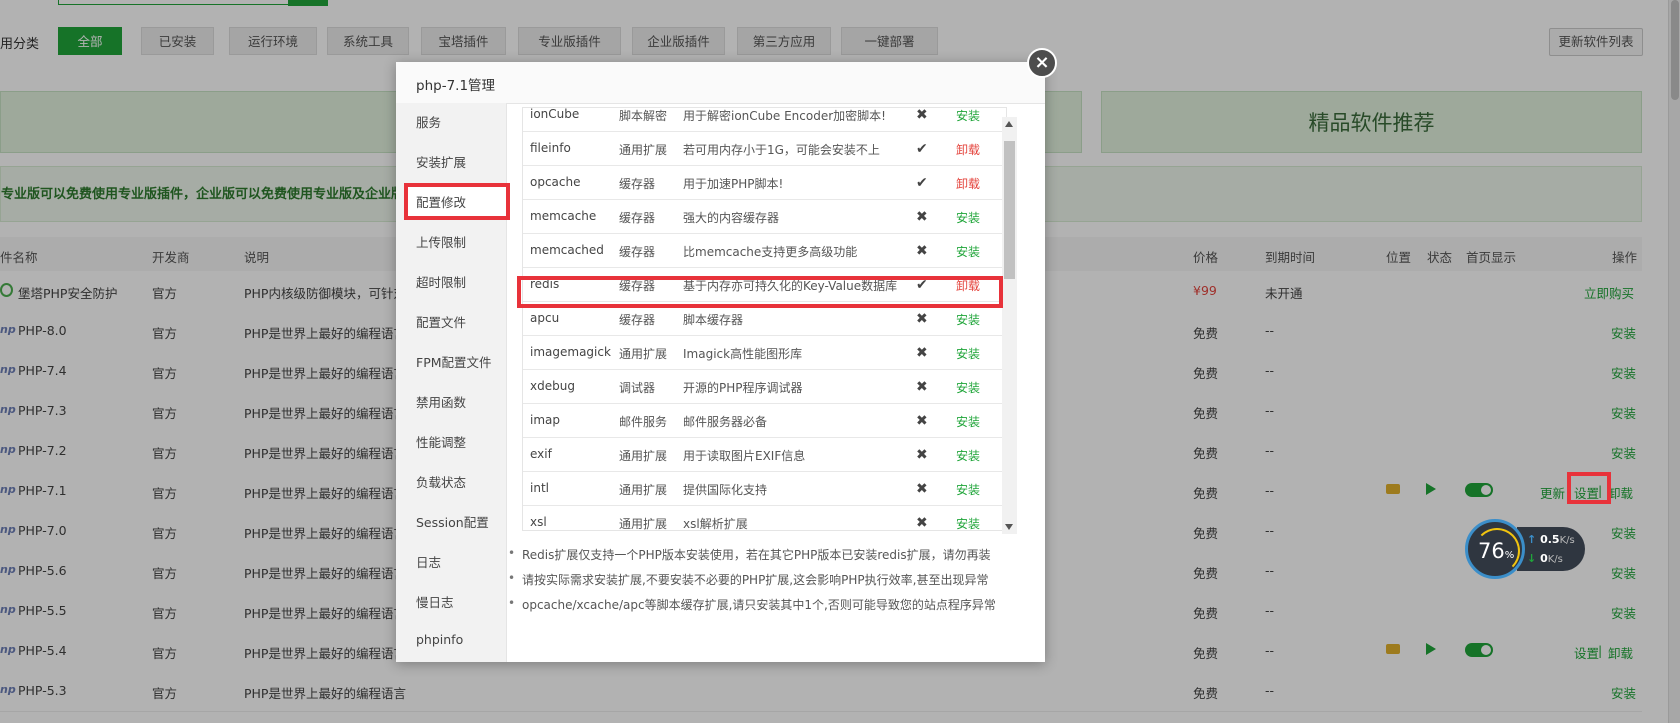 Image resolution: width=1680 pixels, height=723 pixels. Describe the element at coordinates (545, 318) in the screenshot. I see `extension-name: apcu` at that location.